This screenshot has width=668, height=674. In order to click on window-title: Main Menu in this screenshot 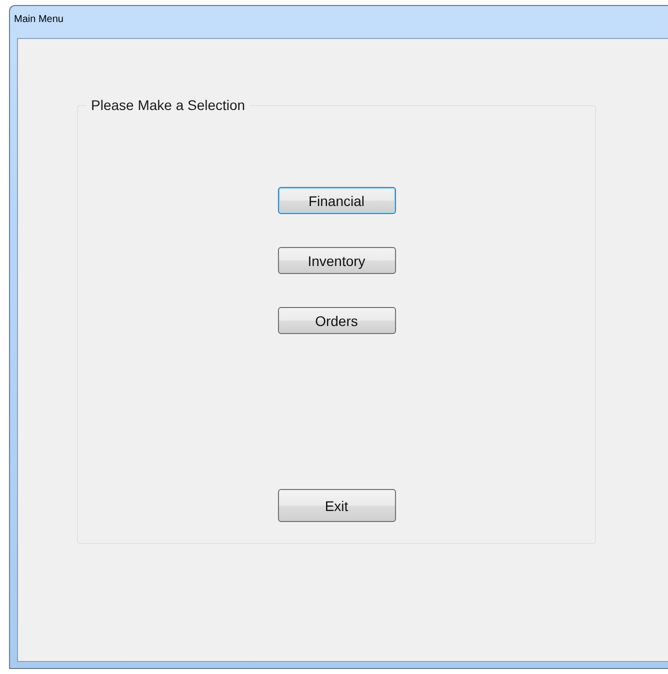, I will do `click(39, 20)`.